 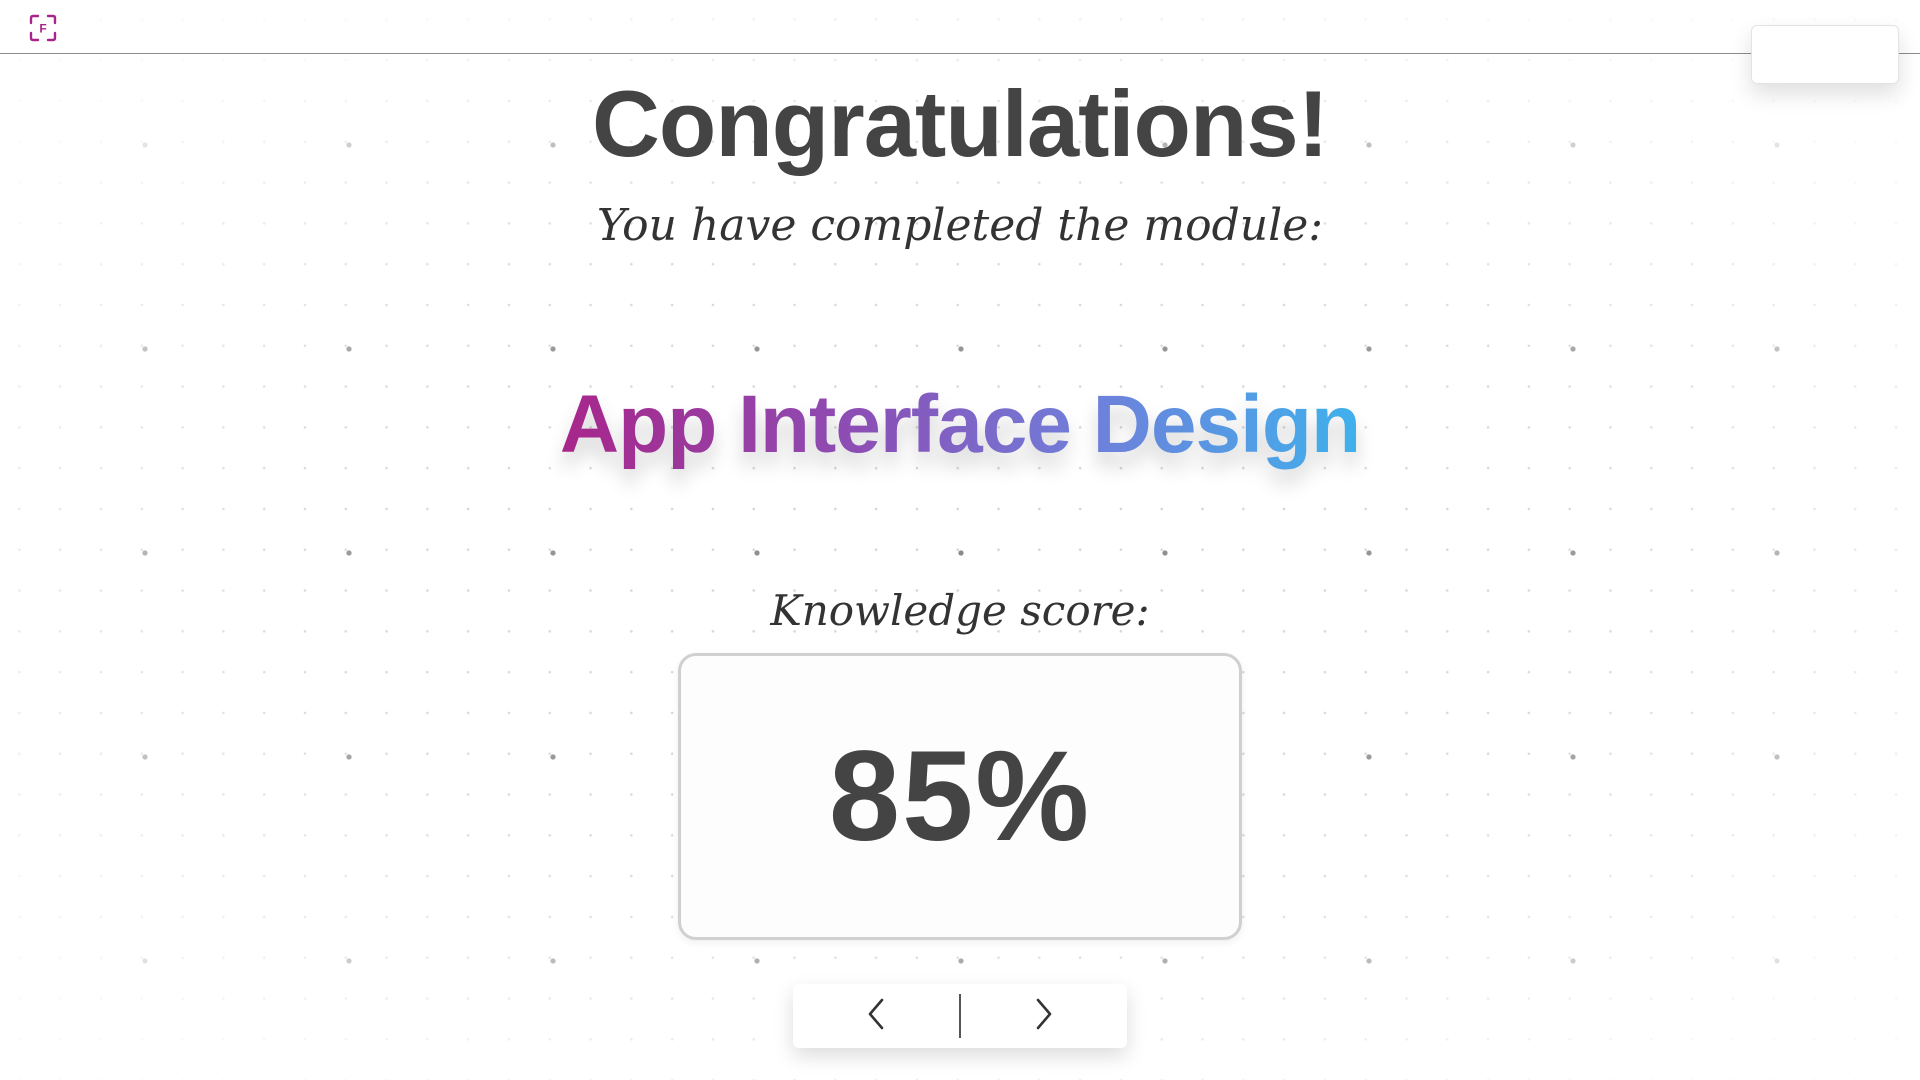 I want to click on page-title: Congratulations!, so click(x=960, y=123).